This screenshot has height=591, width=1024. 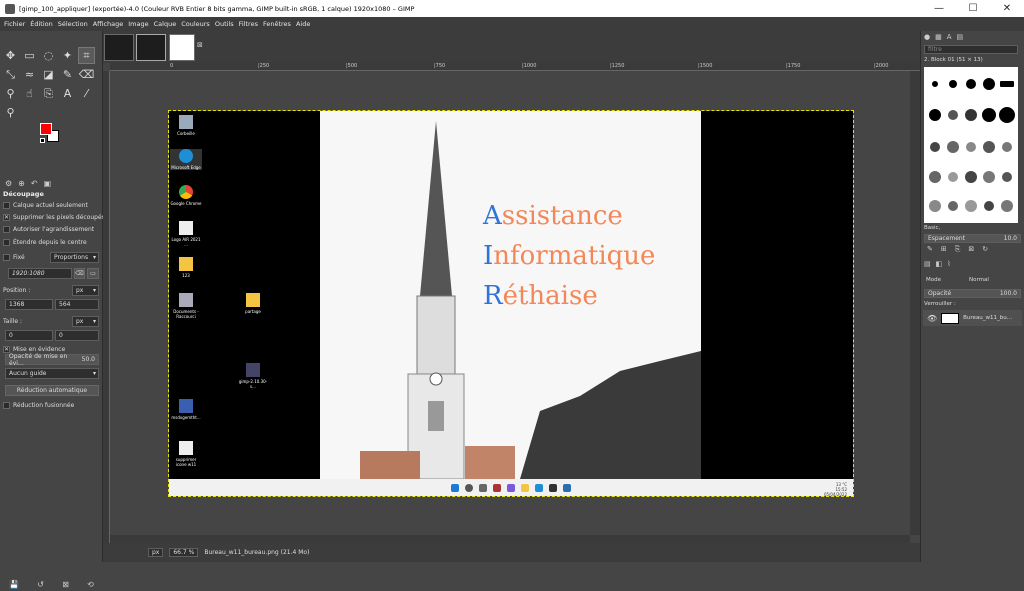 I want to click on fixed-mode-select: Proportions ▾, so click(x=74, y=257).